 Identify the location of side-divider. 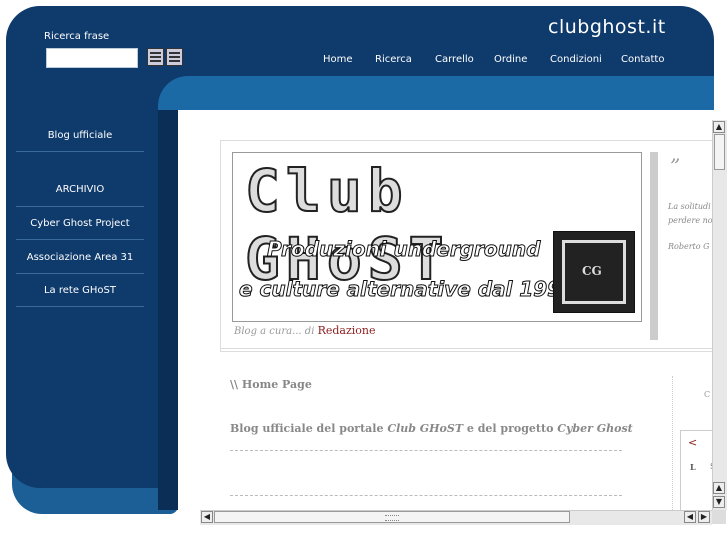
(672, 443).